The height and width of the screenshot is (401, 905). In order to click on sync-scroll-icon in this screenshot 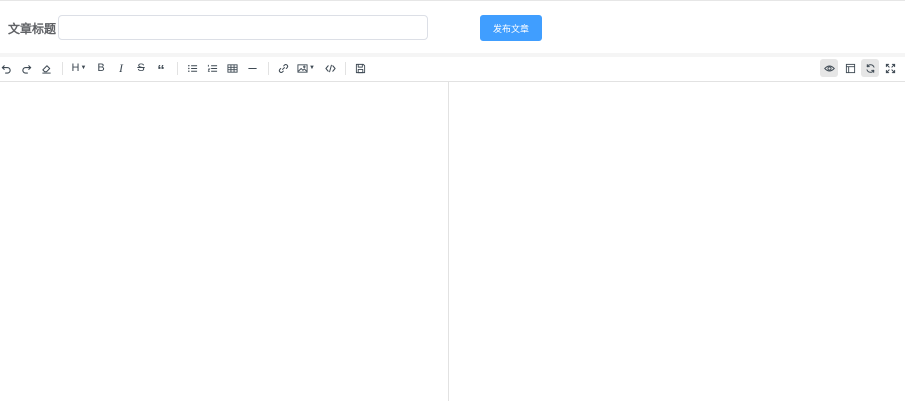, I will do `click(870, 68)`.